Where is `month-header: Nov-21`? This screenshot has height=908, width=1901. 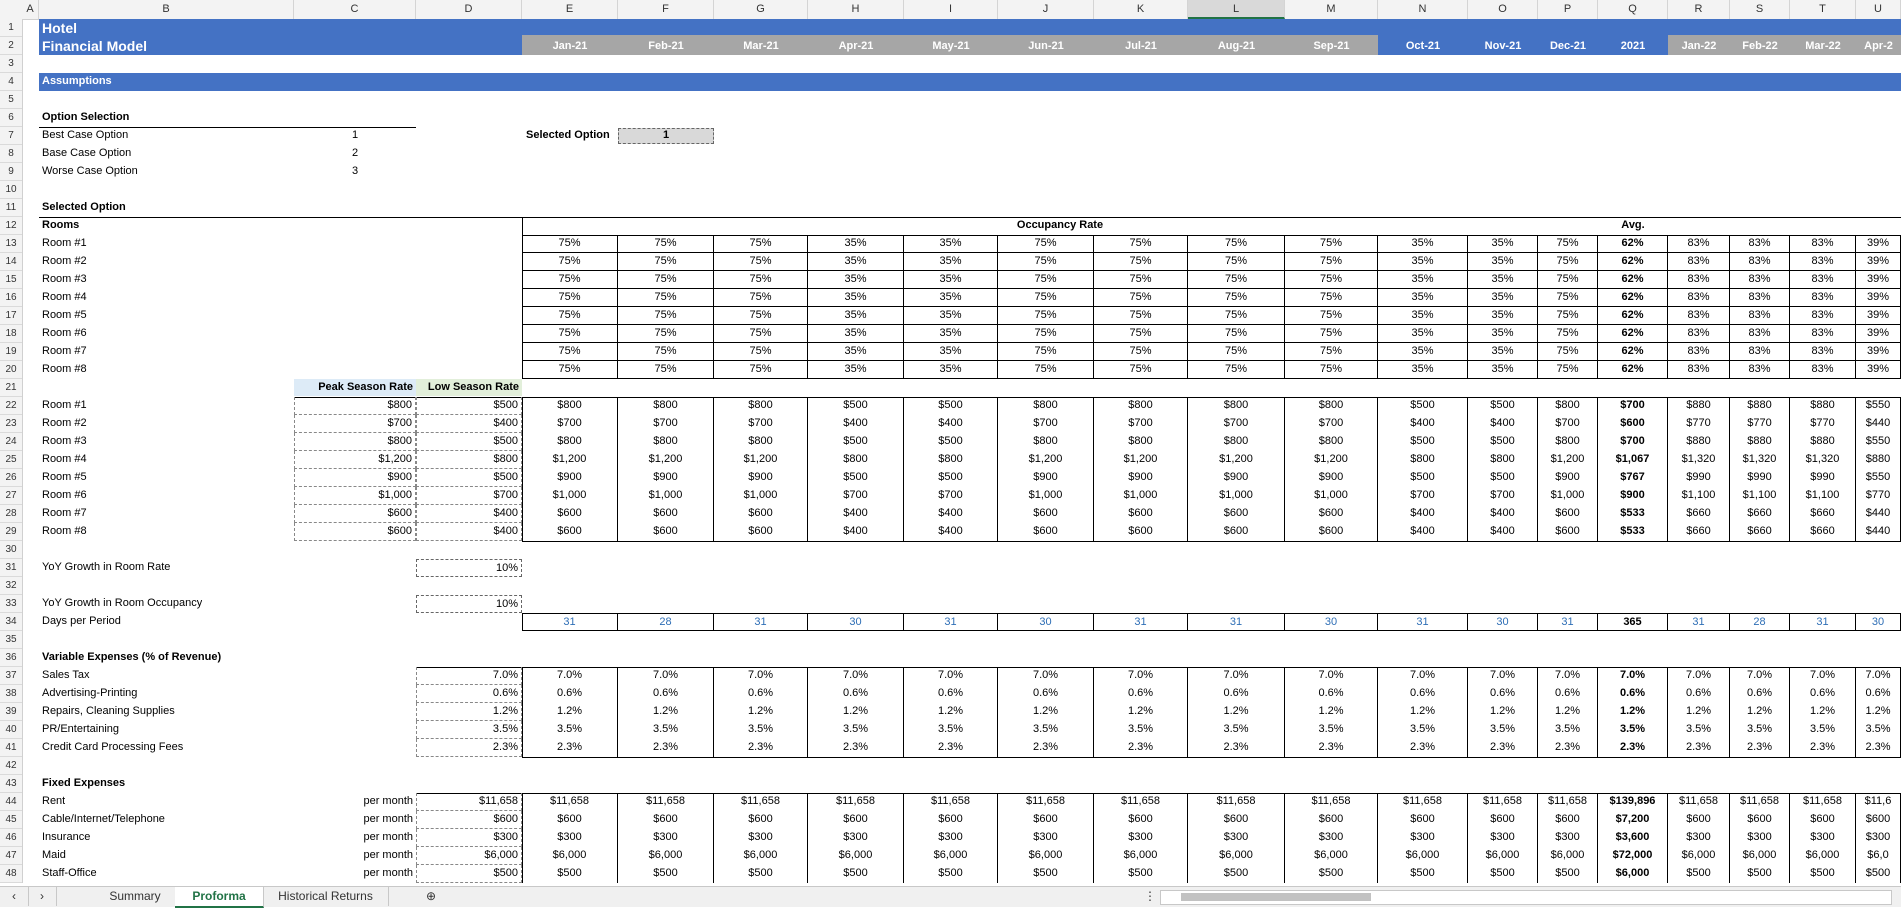
month-header: Nov-21 is located at coordinates (1503, 46).